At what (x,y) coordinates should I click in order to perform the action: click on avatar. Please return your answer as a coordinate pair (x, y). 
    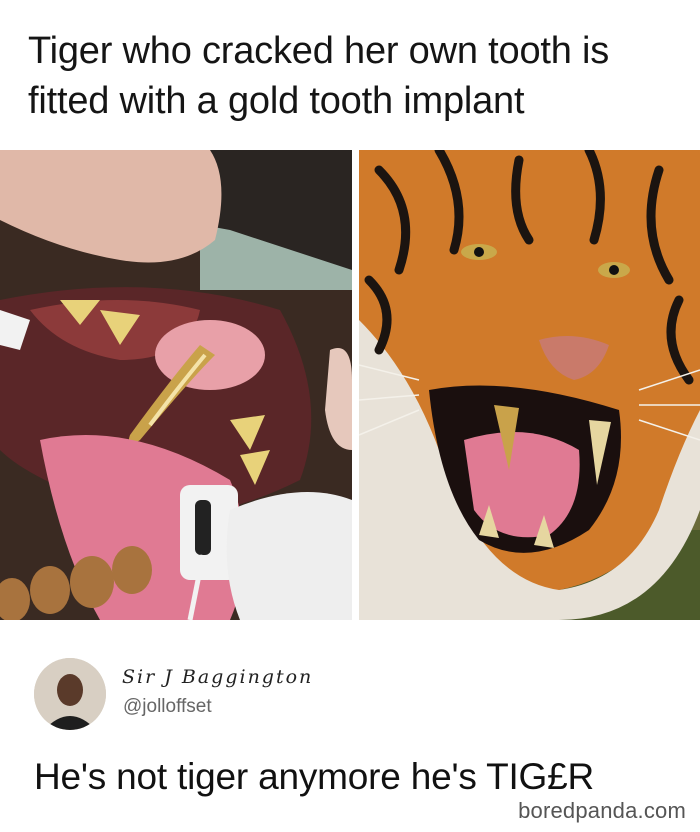
    Looking at the image, I should click on (70, 694).